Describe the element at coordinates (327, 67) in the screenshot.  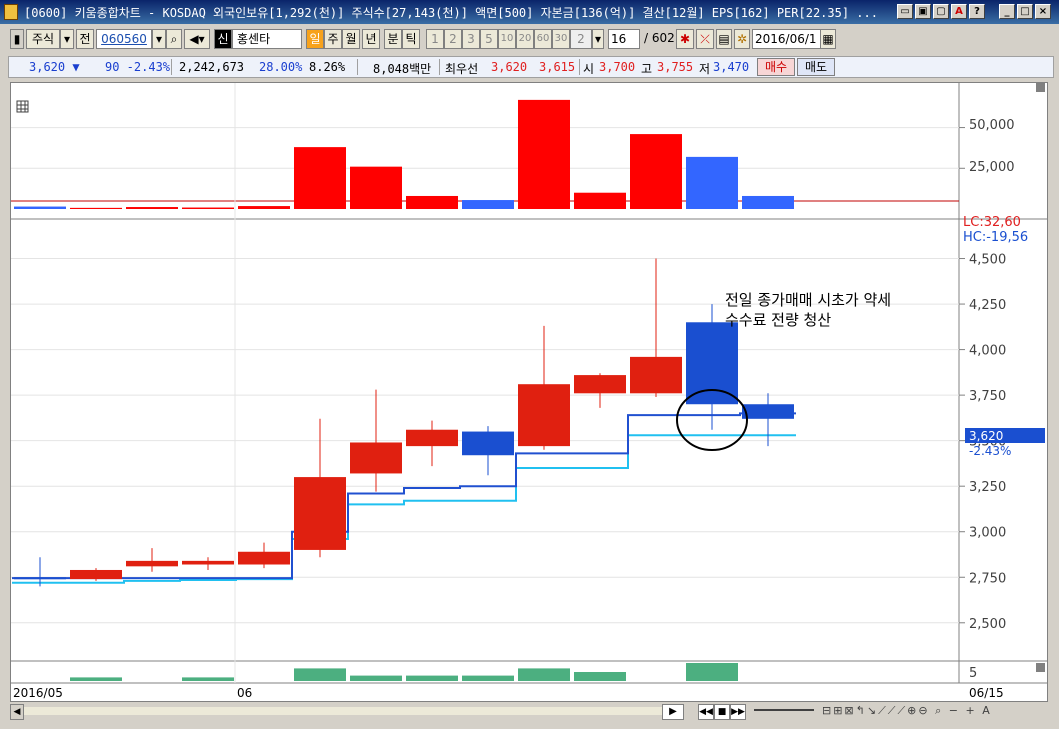
I see `ratio-2: 8.26%` at that location.